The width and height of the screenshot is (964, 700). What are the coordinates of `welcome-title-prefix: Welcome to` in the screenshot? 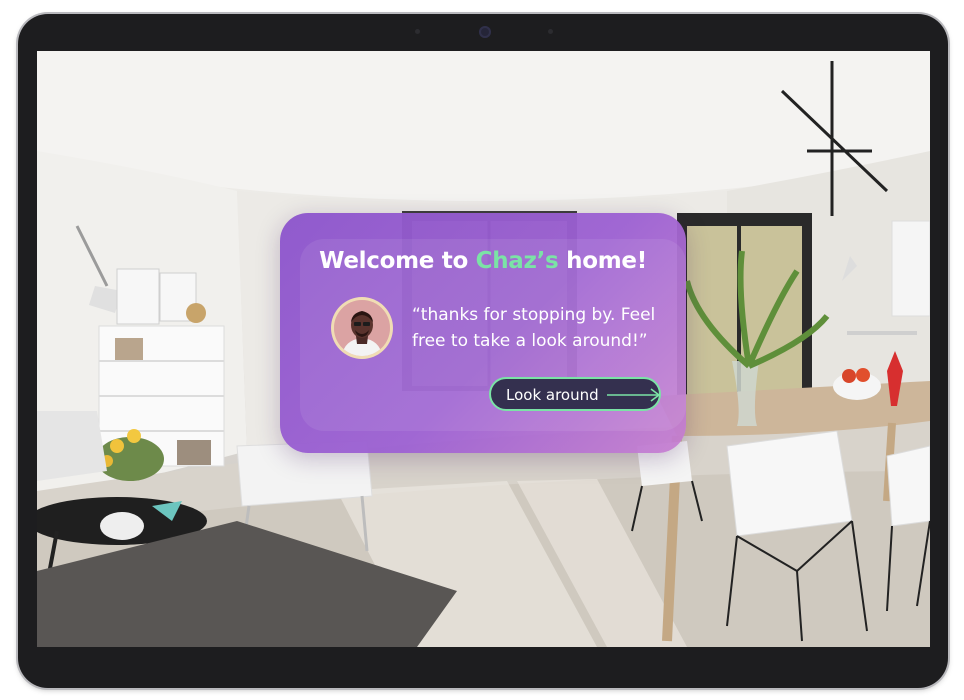 It's located at (397, 261).